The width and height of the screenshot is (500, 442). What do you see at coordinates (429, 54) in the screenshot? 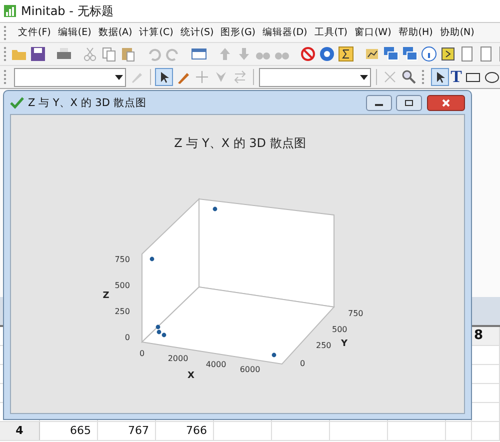
I see `info-icon` at bounding box center [429, 54].